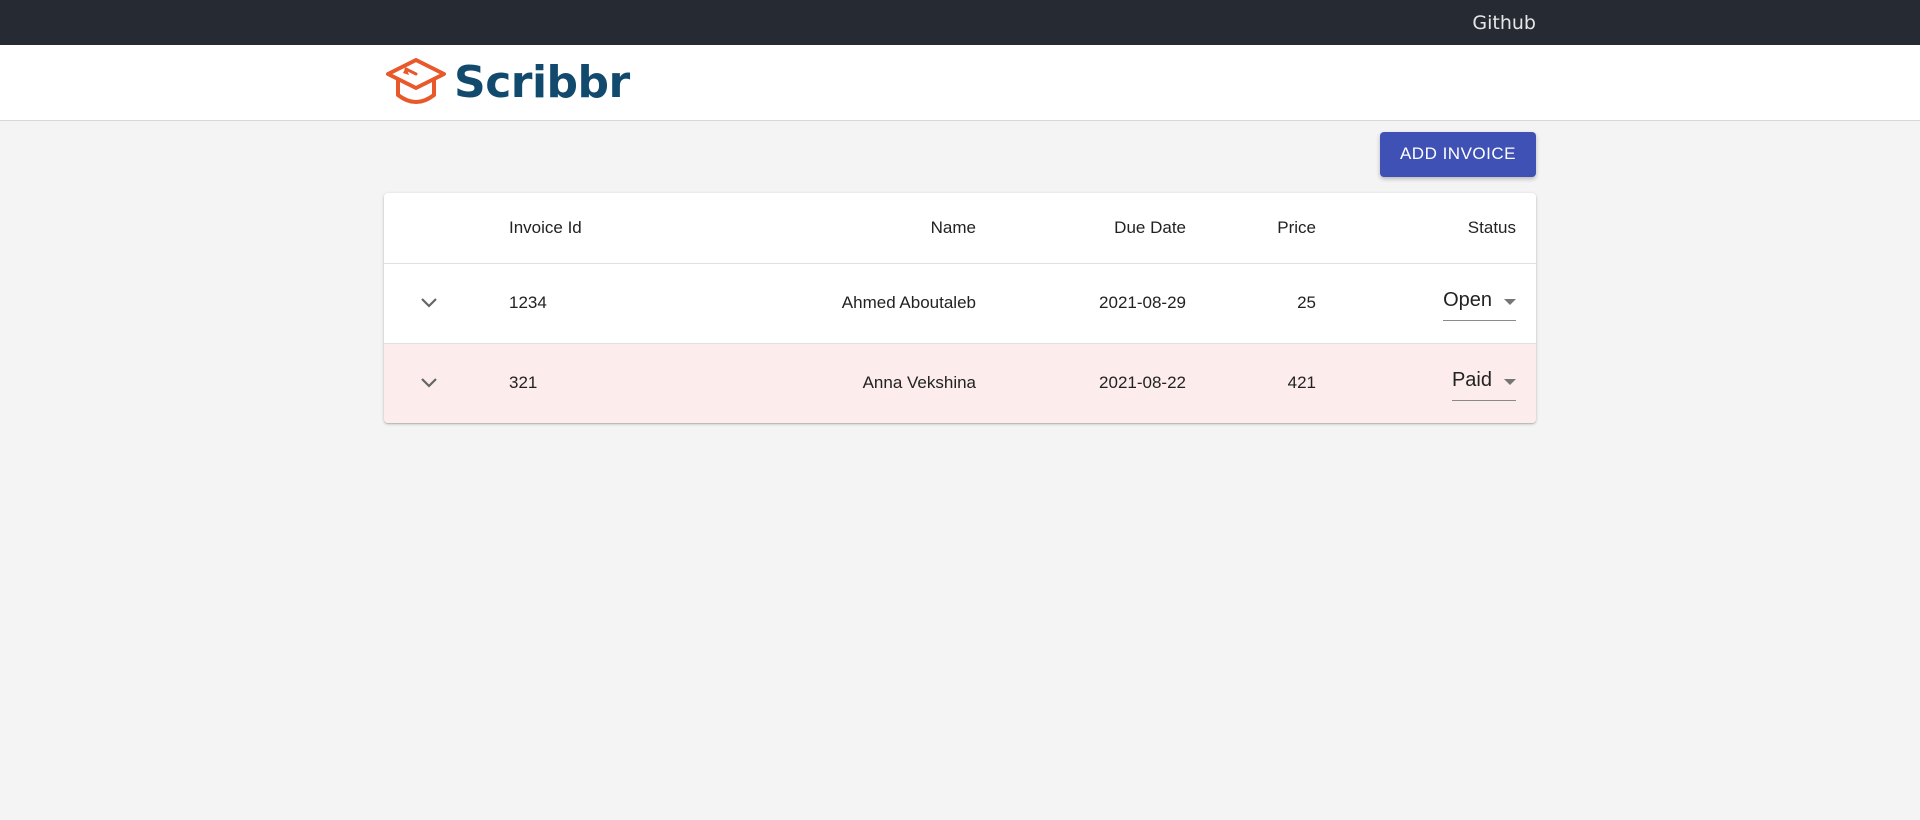 The width and height of the screenshot is (1920, 820). I want to click on table-row: 321 Anna Vekshina 2021-08-22 421 Paid, so click(960, 383).